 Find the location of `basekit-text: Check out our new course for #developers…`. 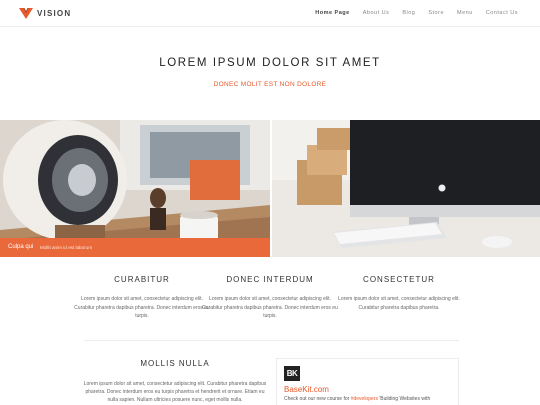

basekit-text: Check out our new course for #developers… is located at coordinates (371, 399).